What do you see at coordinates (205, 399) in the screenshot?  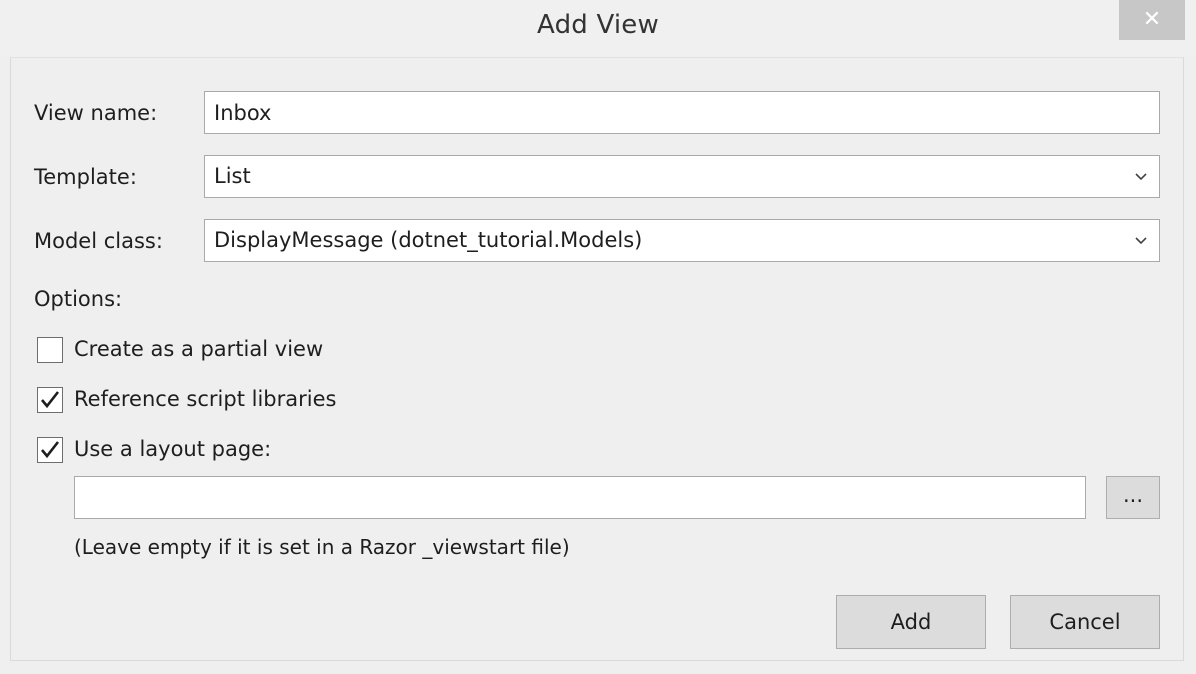 I see `reference-scripts-label: Reference script libraries` at bounding box center [205, 399].